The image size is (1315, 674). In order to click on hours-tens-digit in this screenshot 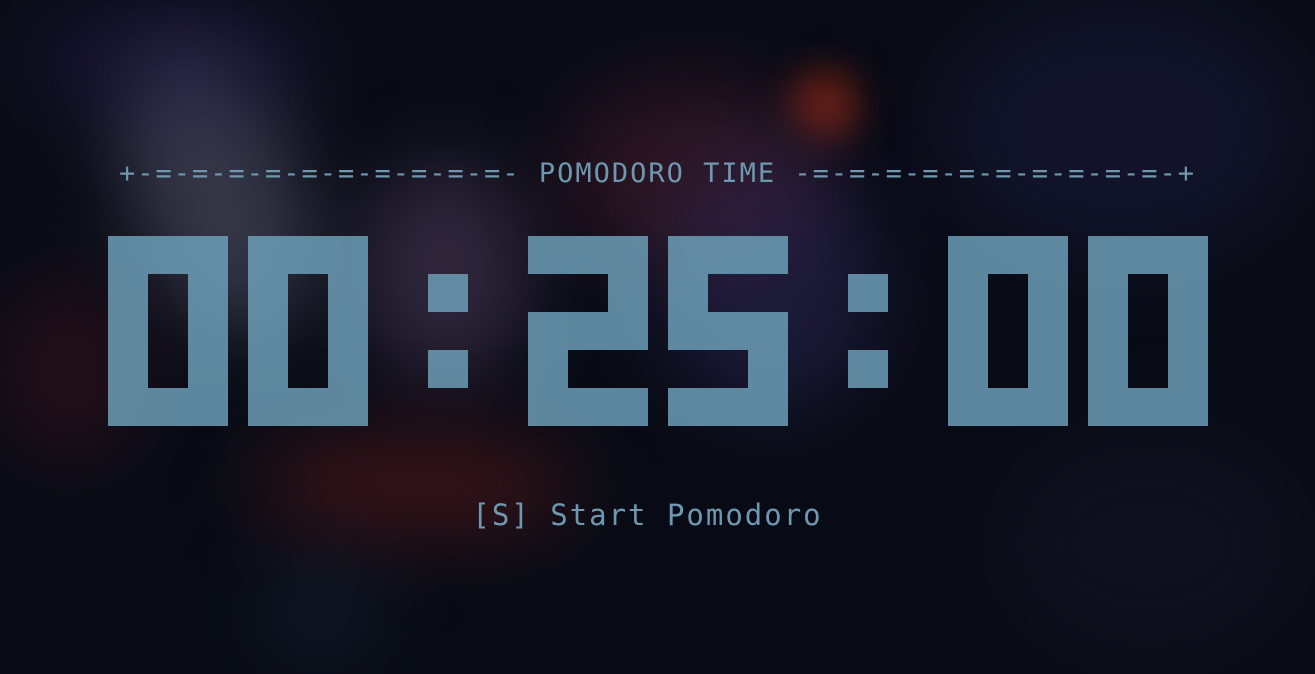, I will do `click(168, 331)`.